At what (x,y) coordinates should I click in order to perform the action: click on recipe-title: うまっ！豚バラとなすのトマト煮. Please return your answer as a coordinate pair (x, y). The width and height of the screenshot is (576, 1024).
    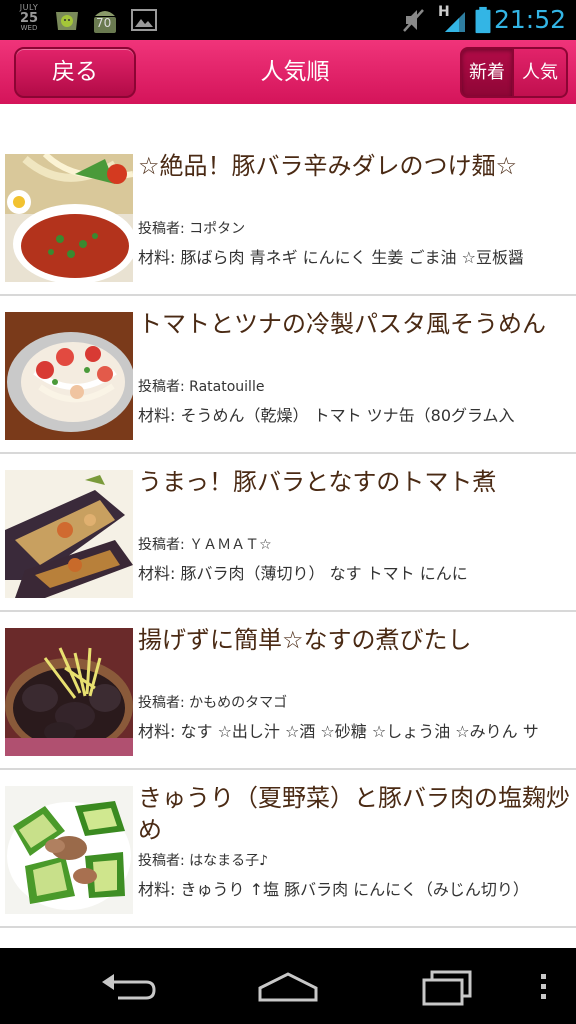
    Looking at the image, I should click on (317, 482).